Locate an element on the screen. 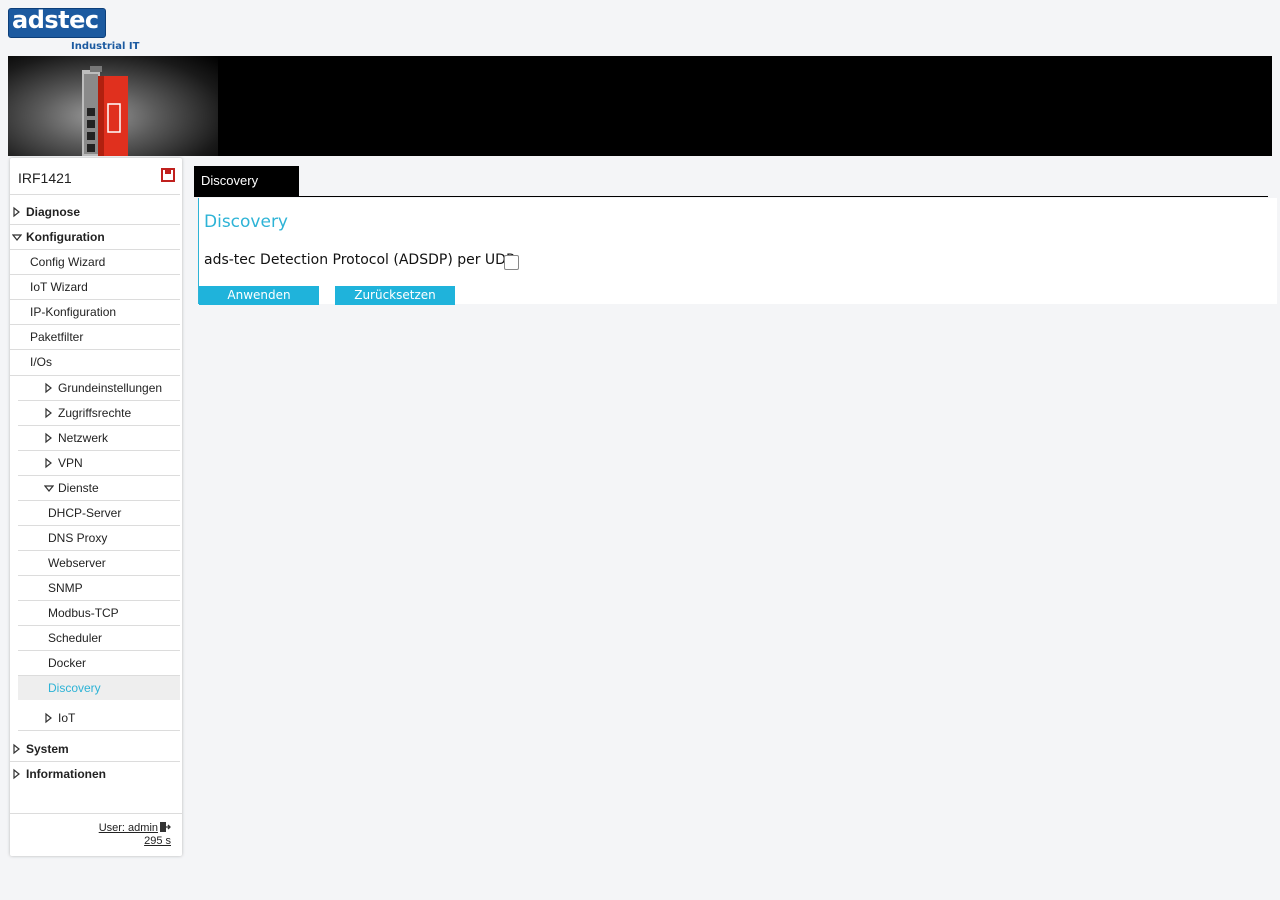 This screenshot has width=1280, height=900. user-link: User: admin is located at coordinates (128, 828).